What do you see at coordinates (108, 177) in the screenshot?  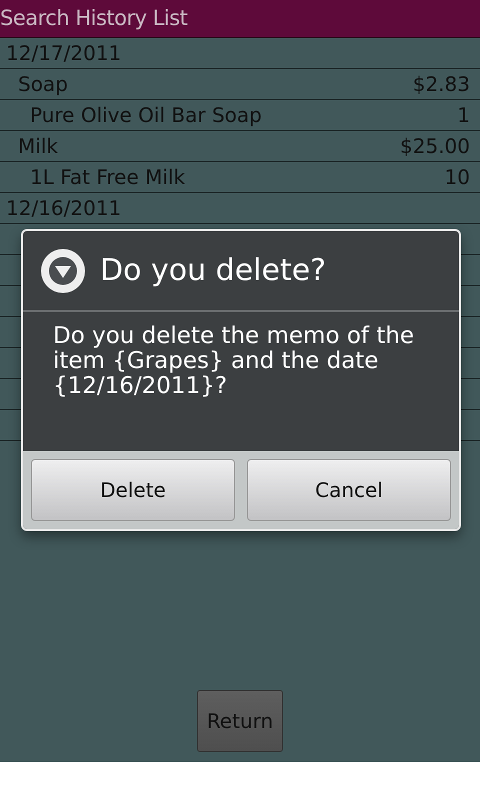 I see `item-name: 1L Fat Free Milk` at bounding box center [108, 177].